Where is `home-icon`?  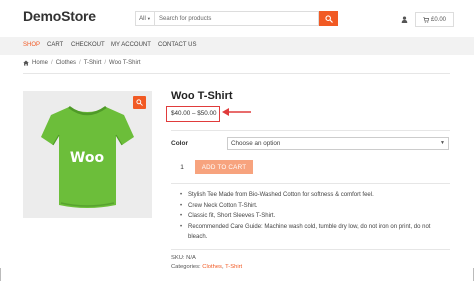
home-icon is located at coordinates (26, 63).